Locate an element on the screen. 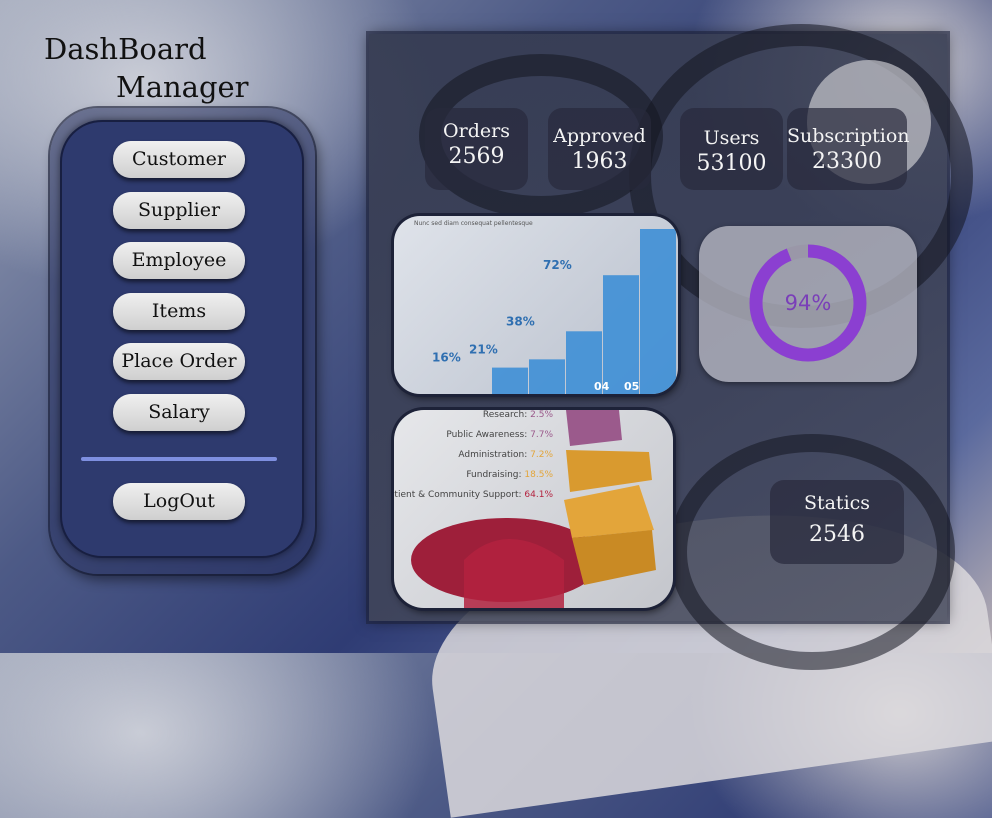  donut-chart: 94% is located at coordinates (808, 303).